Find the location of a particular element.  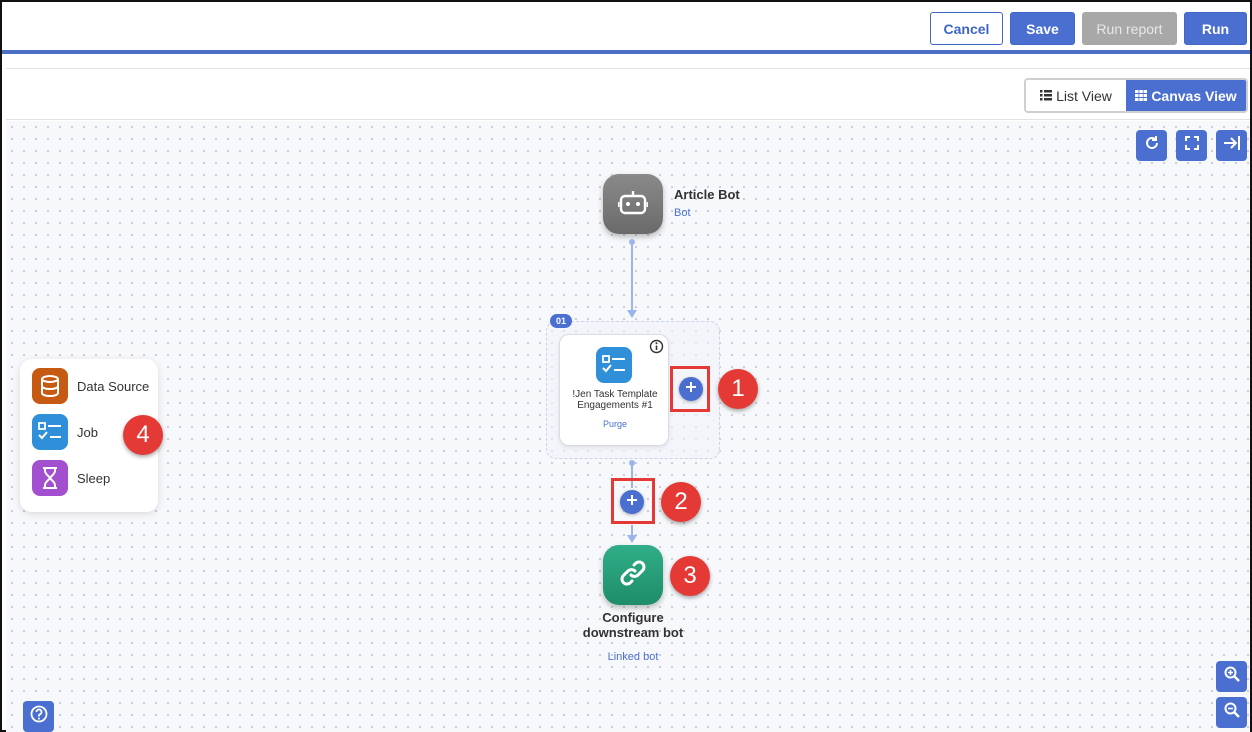

canvas-view-label: Canvas View is located at coordinates (1194, 95).